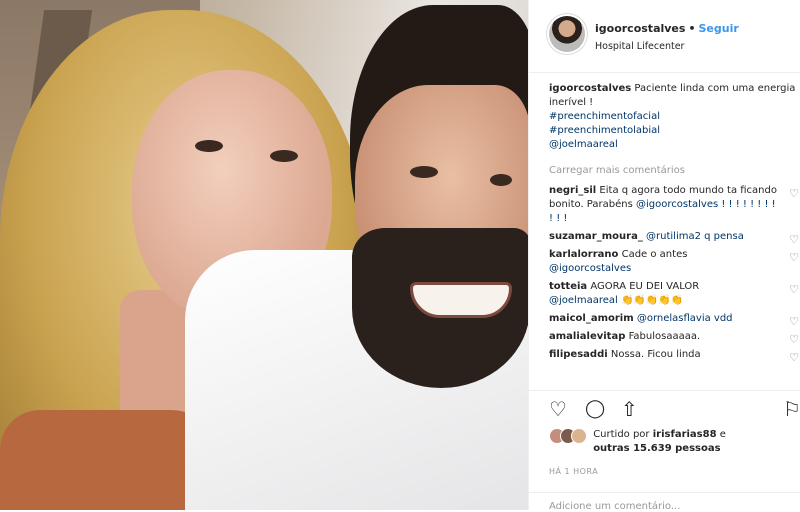 The image size is (800, 512). What do you see at coordinates (573, 471) in the screenshot?
I see `post-timestamp: HÁ 1 HORA` at bounding box center [573, 471].